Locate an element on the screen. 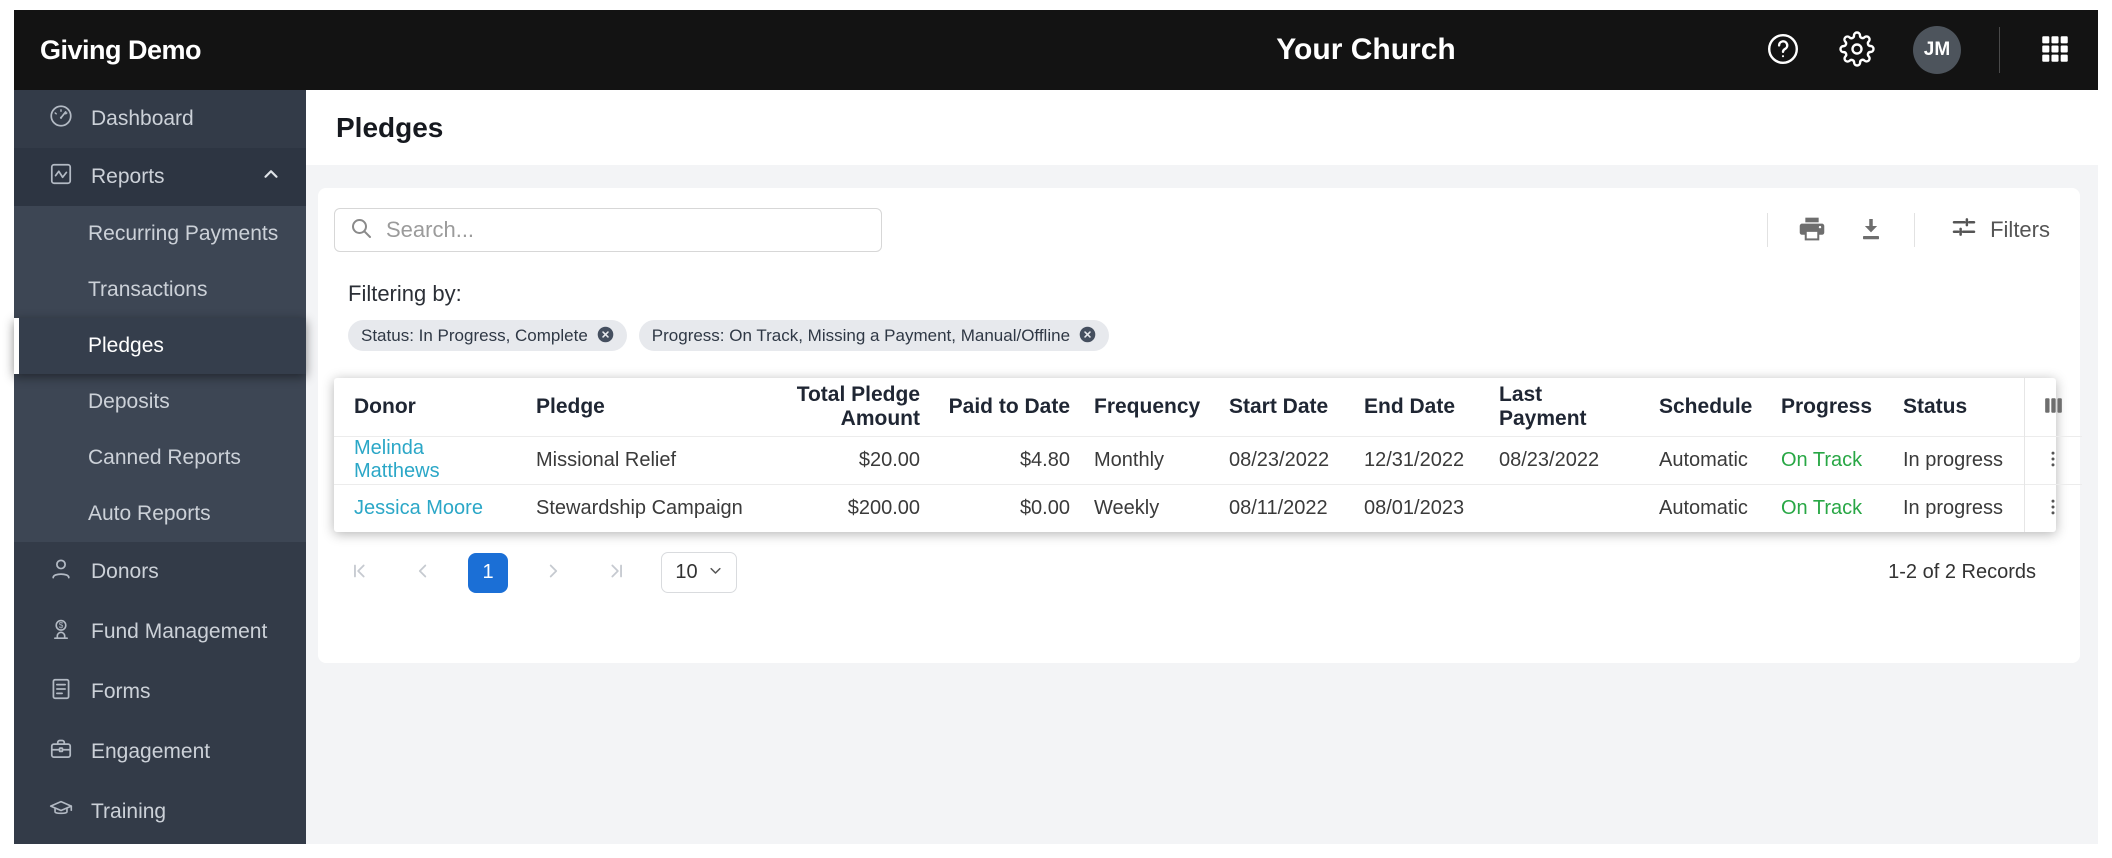  donor-link: Melinda Matthews is located at coordinates (397, 459).